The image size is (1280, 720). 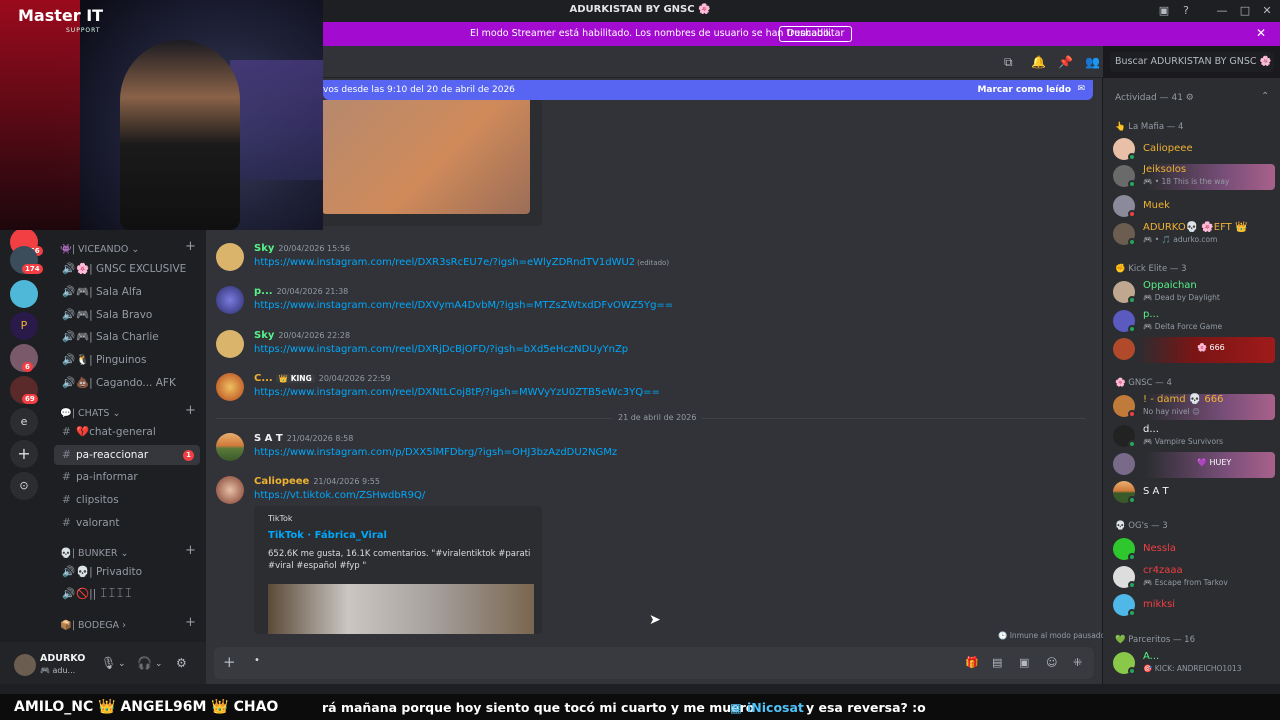 I want to click on server-icon: 174, so click(x=26, y=260).